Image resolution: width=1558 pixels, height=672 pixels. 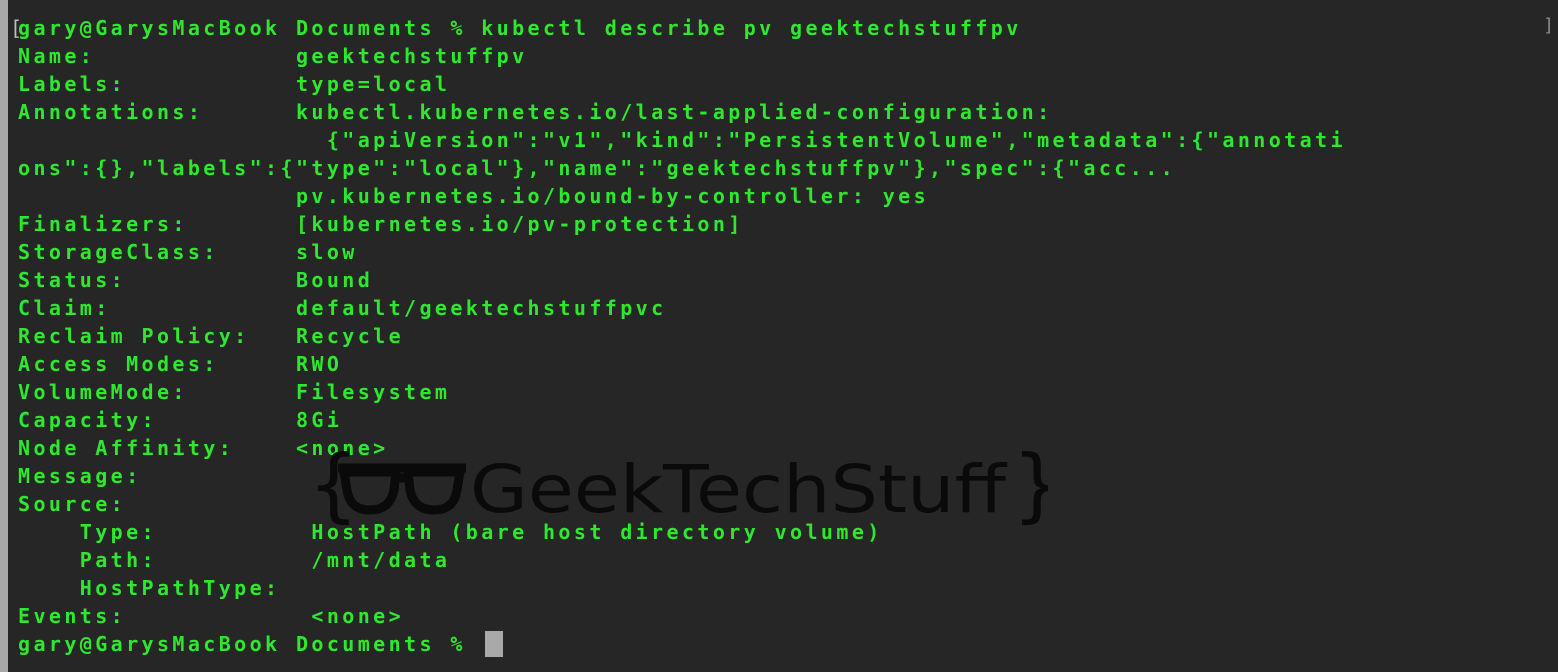 I want to click on text-cursor, so click(x=494, y=643).